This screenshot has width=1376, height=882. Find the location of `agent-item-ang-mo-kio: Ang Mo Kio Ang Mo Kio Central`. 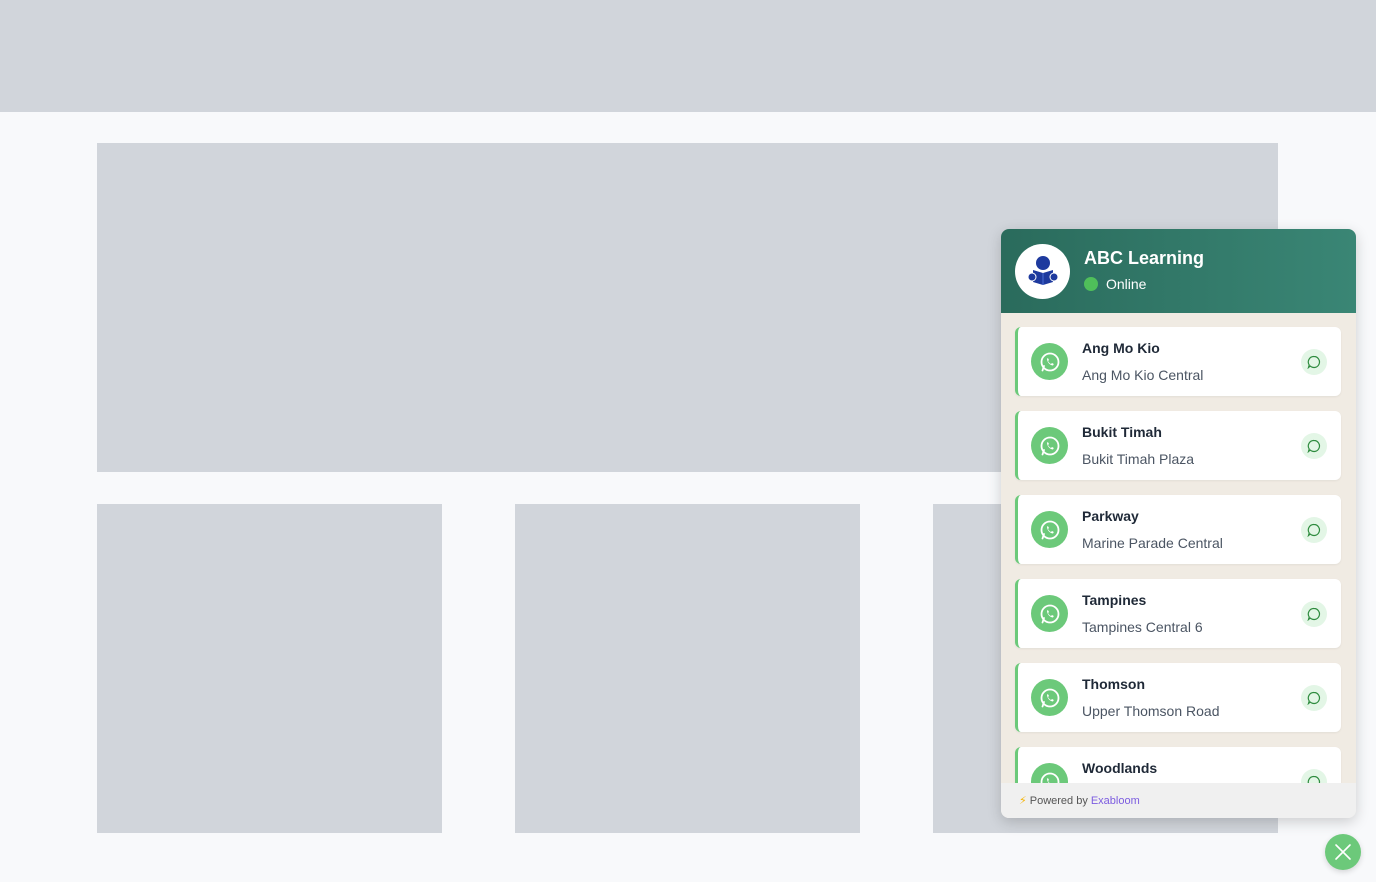

agent-item-ang-mo-kio: Ang Mo Kio Ang Mo Kio Central is located at coordinates (1178, 361).